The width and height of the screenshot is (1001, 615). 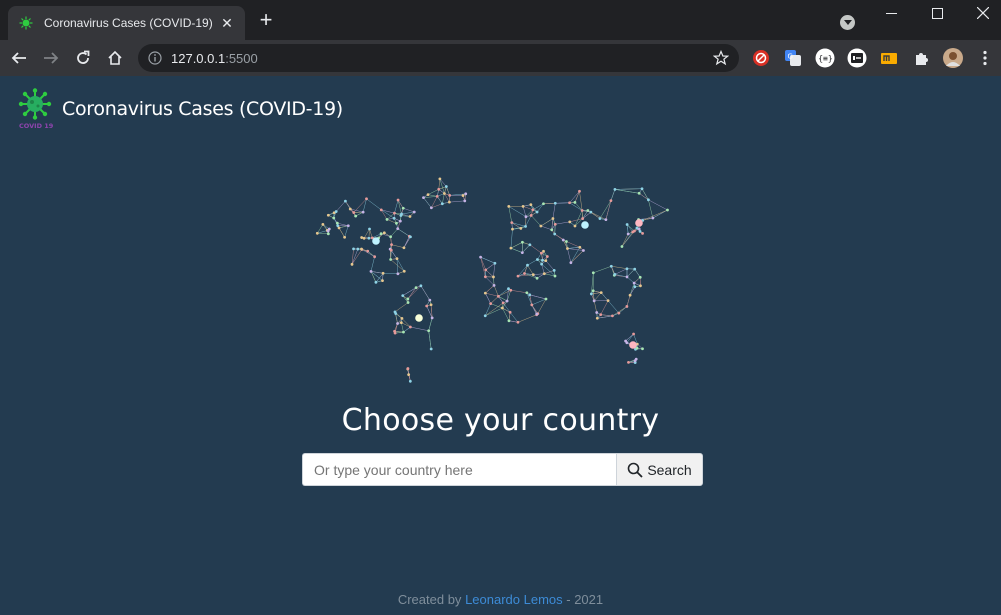 What do you see at coordinates (115, 58) in the screenshot?
I see `home-icon` at bounding box center [115, 58].